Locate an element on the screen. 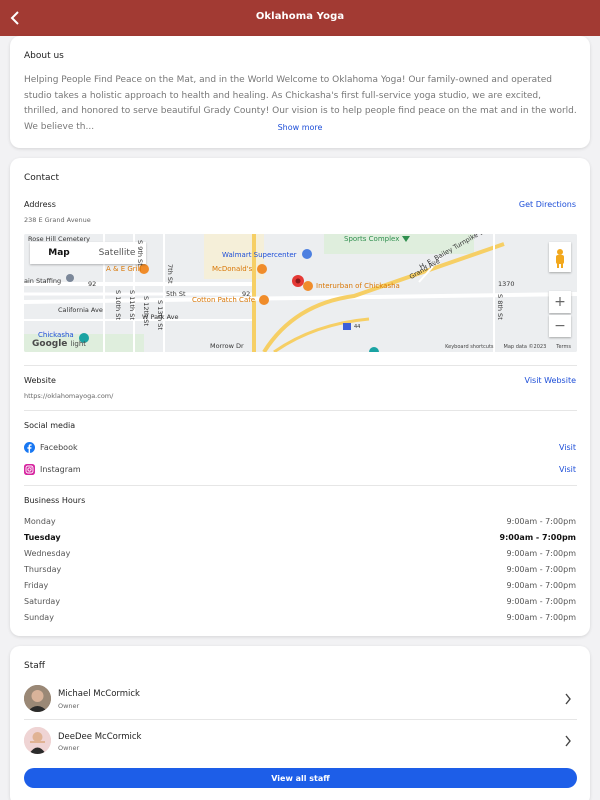 This screenshot has height=800, width=600. instagram-label: Instagram is located at coordinates (60, 469).